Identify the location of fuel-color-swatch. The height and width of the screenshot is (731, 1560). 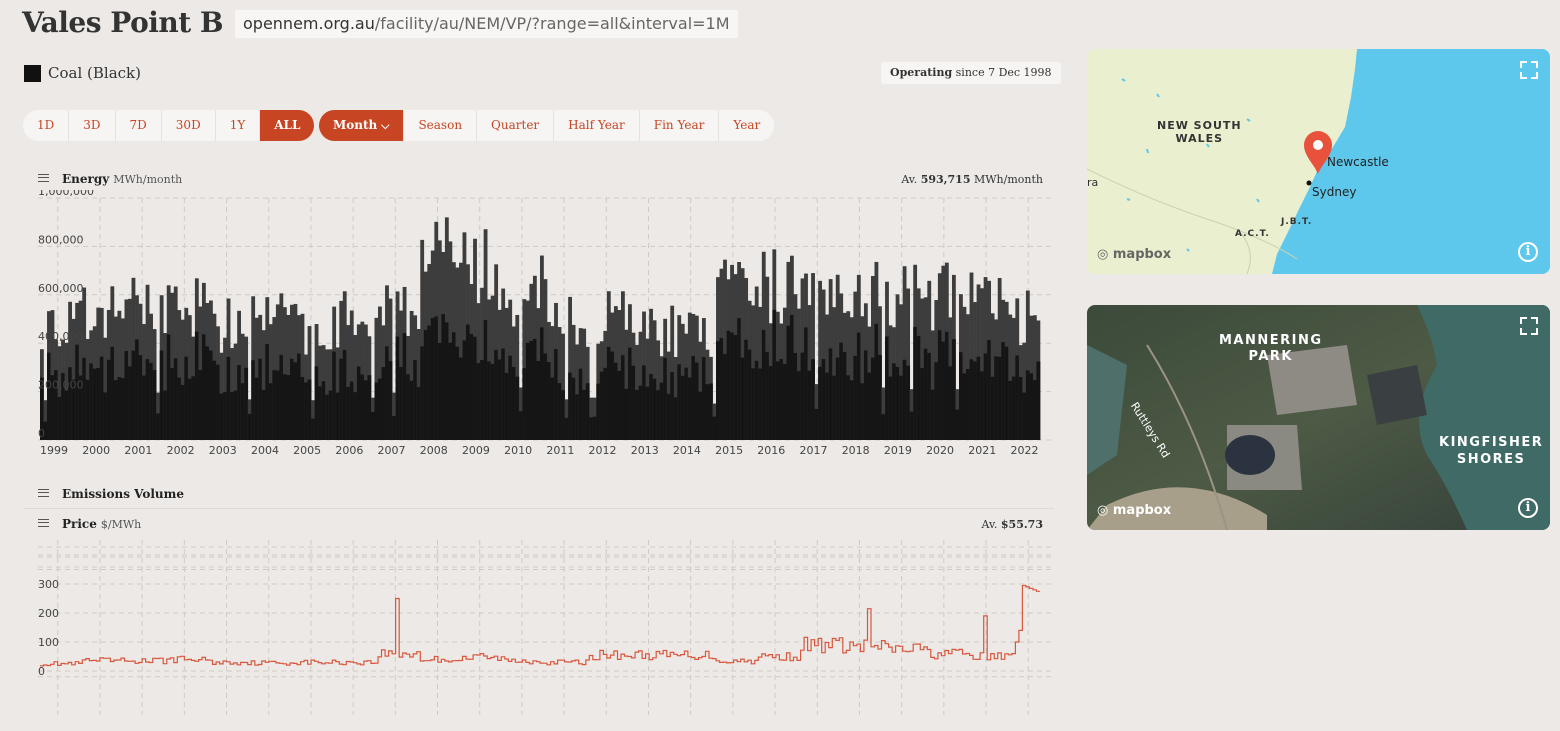
(32, 73).